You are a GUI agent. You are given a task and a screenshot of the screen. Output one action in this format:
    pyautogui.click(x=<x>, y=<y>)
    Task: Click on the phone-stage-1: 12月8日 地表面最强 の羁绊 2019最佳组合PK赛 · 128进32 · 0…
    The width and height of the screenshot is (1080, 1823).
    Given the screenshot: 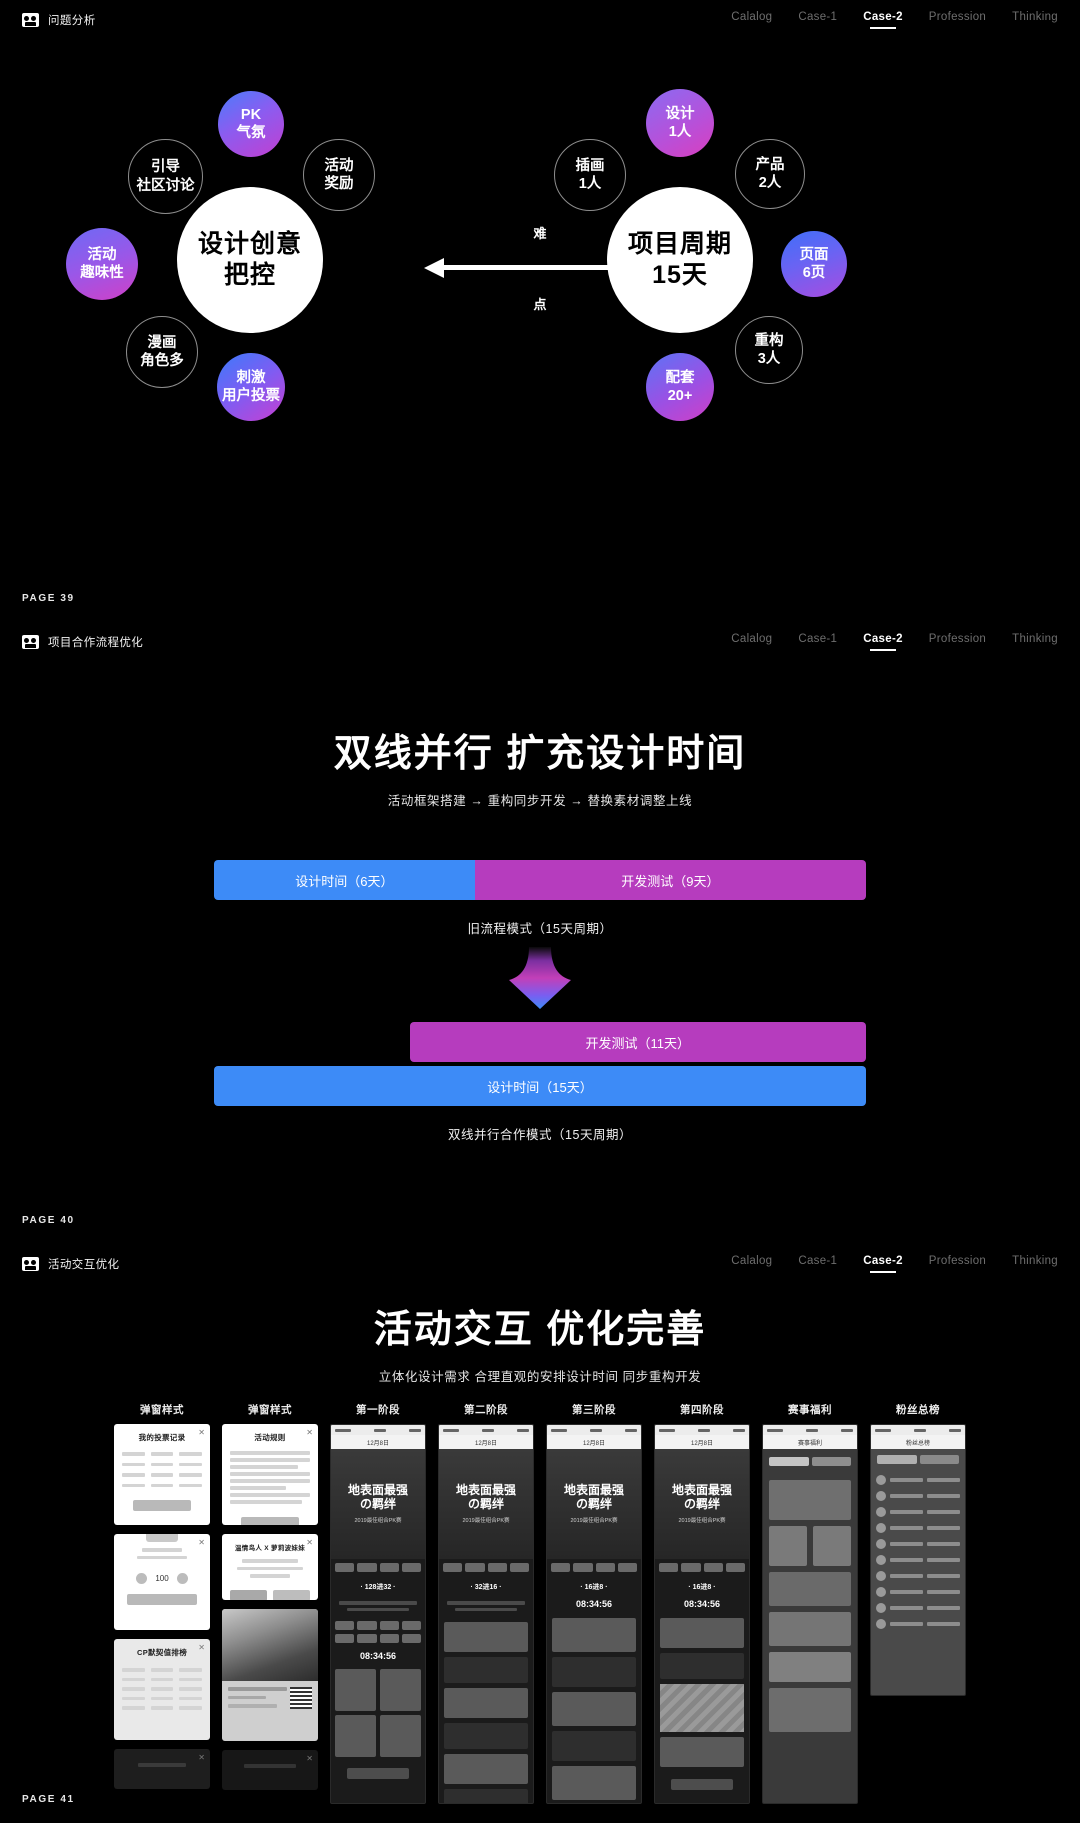 What is the action you would take?
    pyautogui.click(x=378, y=1614)
    